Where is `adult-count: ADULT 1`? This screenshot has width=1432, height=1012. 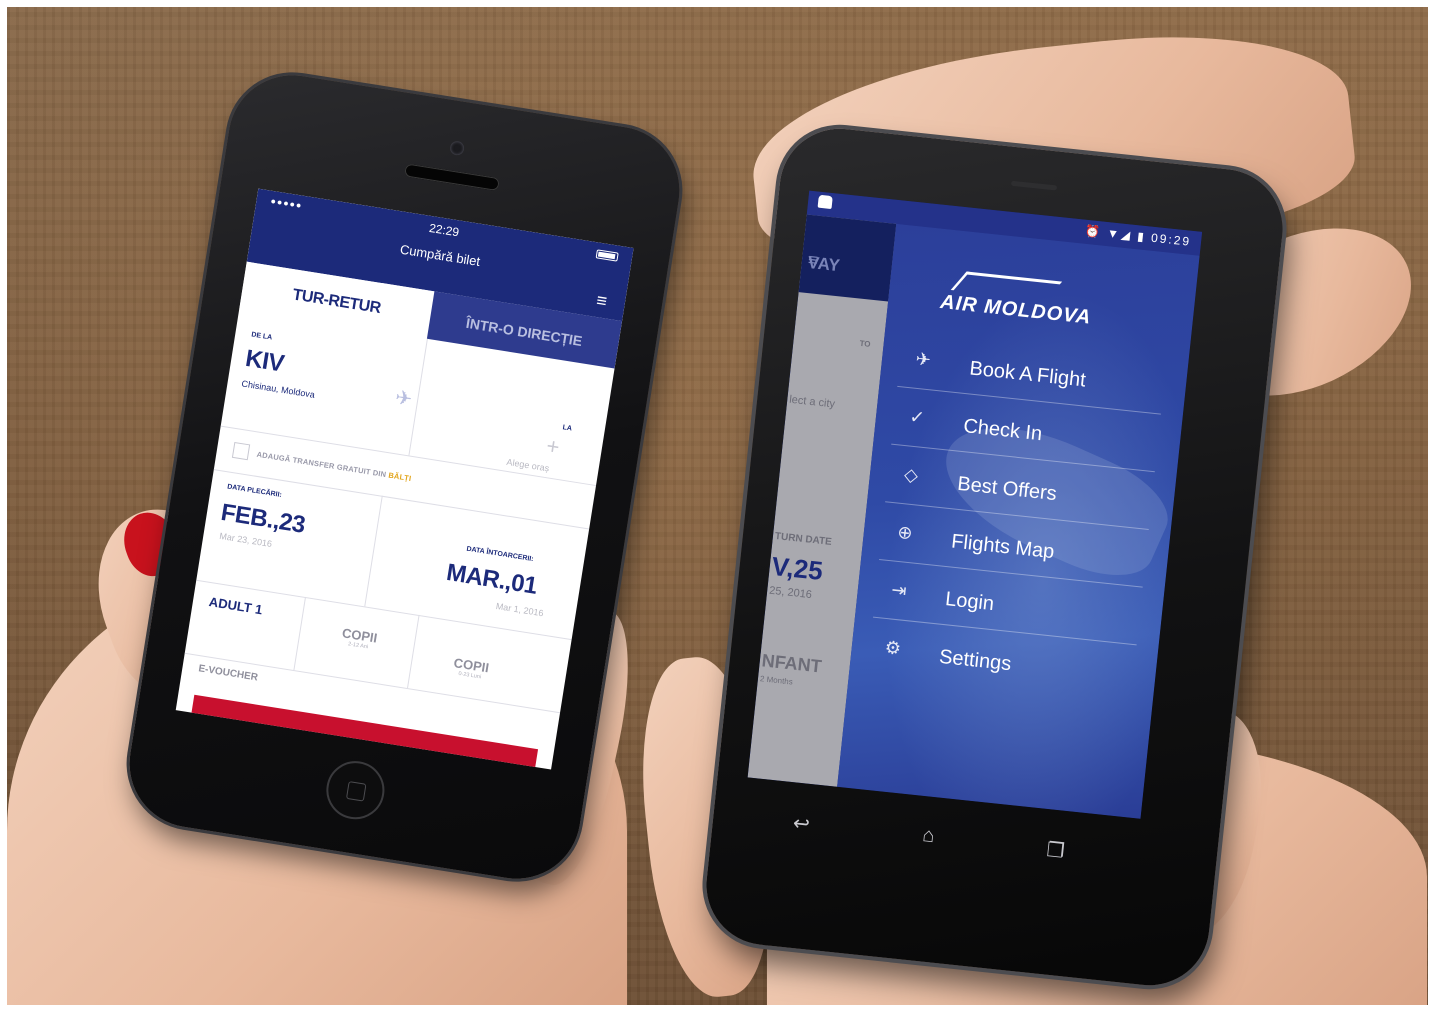
adult-count: ADULT 1 is located at coordinates (236, 605).